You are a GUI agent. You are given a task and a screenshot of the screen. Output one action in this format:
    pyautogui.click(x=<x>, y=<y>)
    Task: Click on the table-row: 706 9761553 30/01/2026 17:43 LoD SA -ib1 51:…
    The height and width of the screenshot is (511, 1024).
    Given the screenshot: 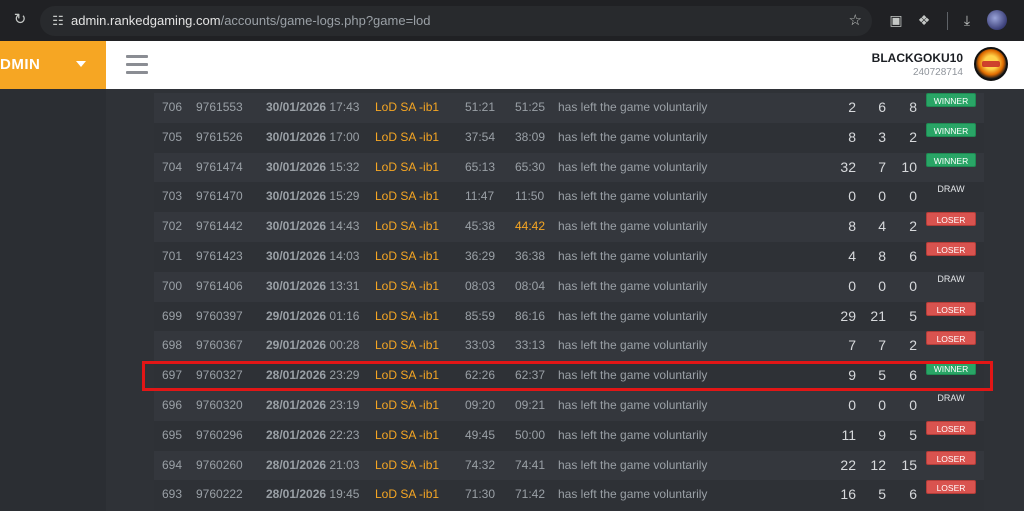 What is the action you would take?
    pyautogui.click(x=569, y=108)
    